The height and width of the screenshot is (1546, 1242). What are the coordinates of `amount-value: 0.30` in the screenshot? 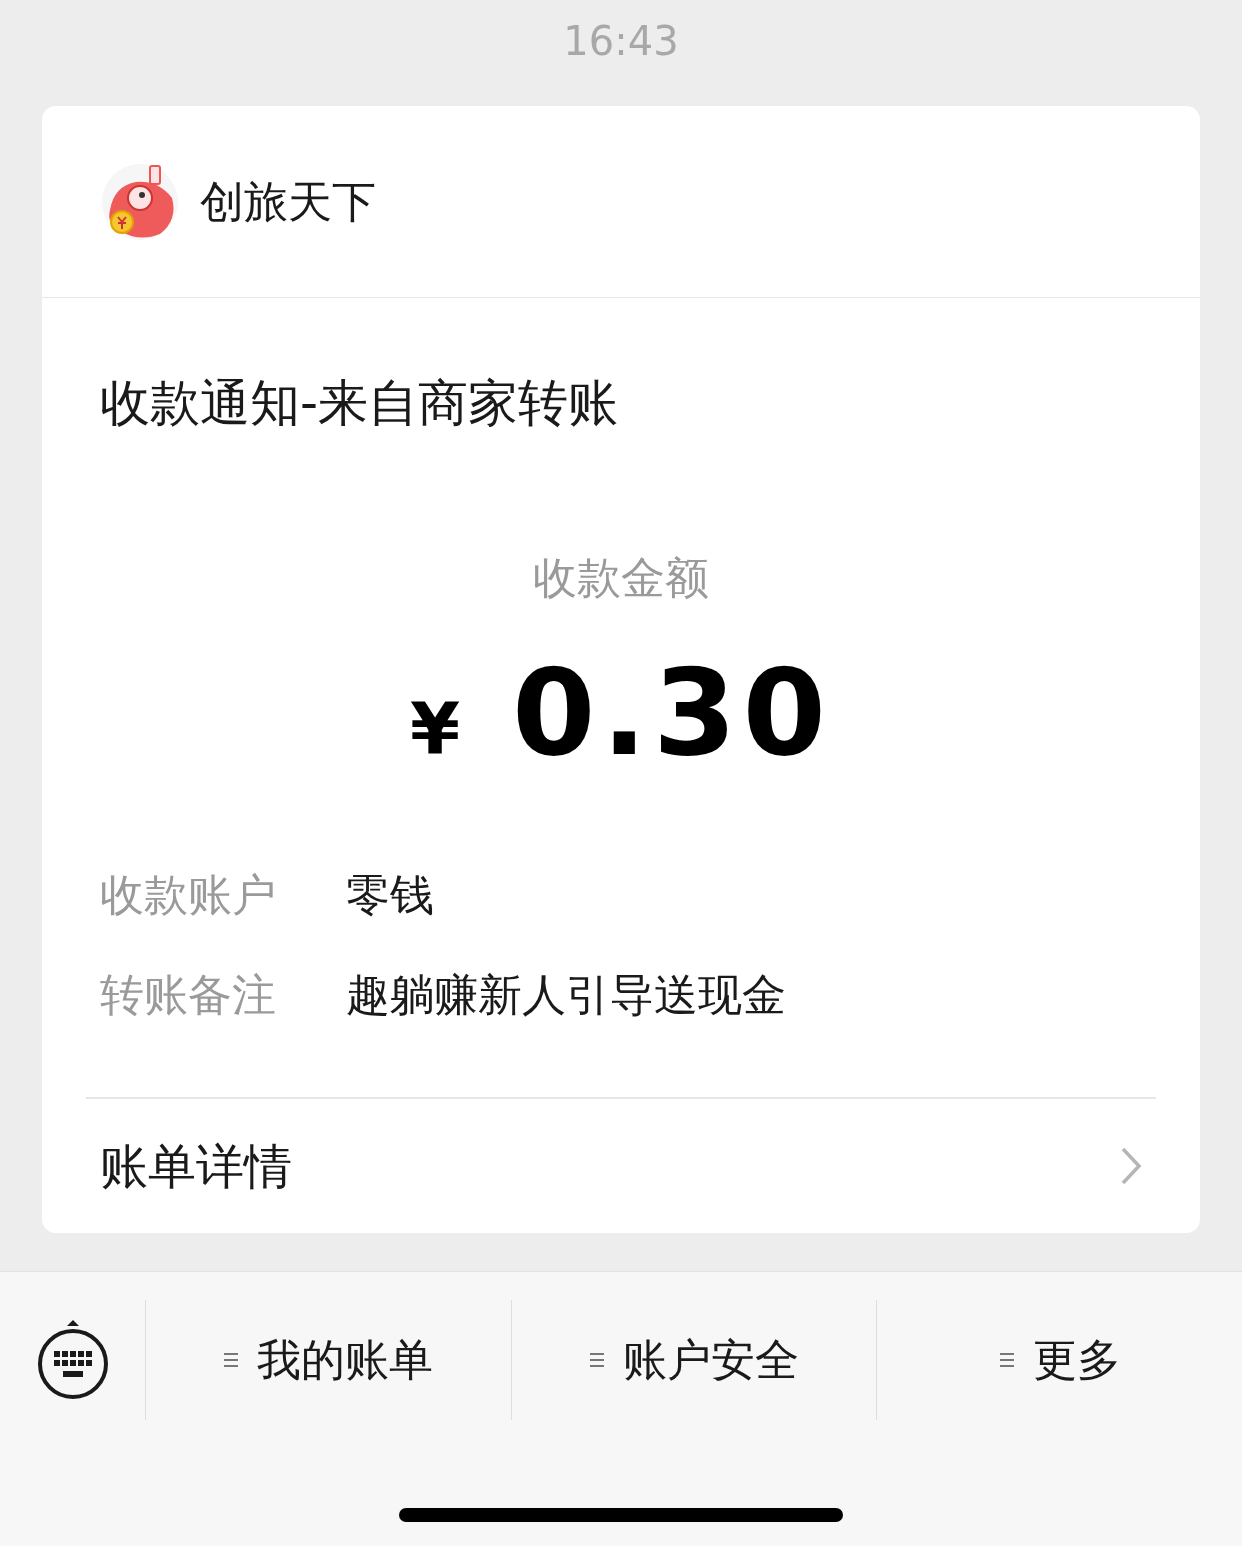 It's located at (672, 713).